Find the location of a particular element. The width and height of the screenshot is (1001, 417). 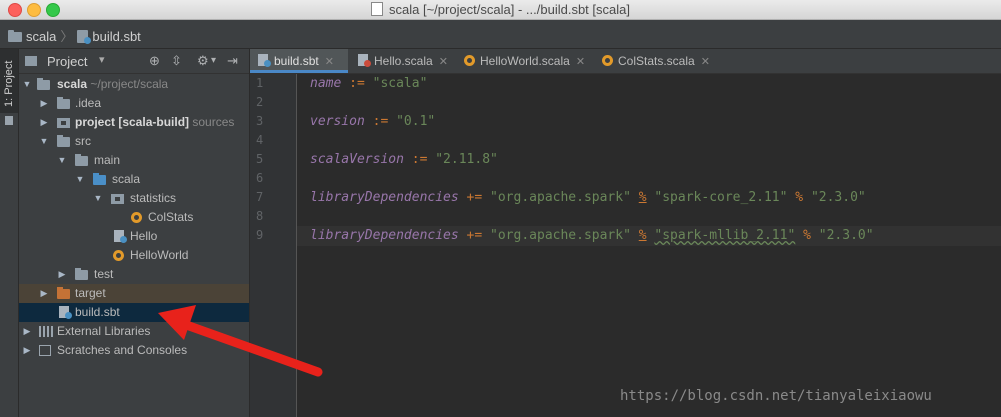

watermark: https://blog.csdn.net/tianyaleixiaowu is located at coordinates (776, 396).